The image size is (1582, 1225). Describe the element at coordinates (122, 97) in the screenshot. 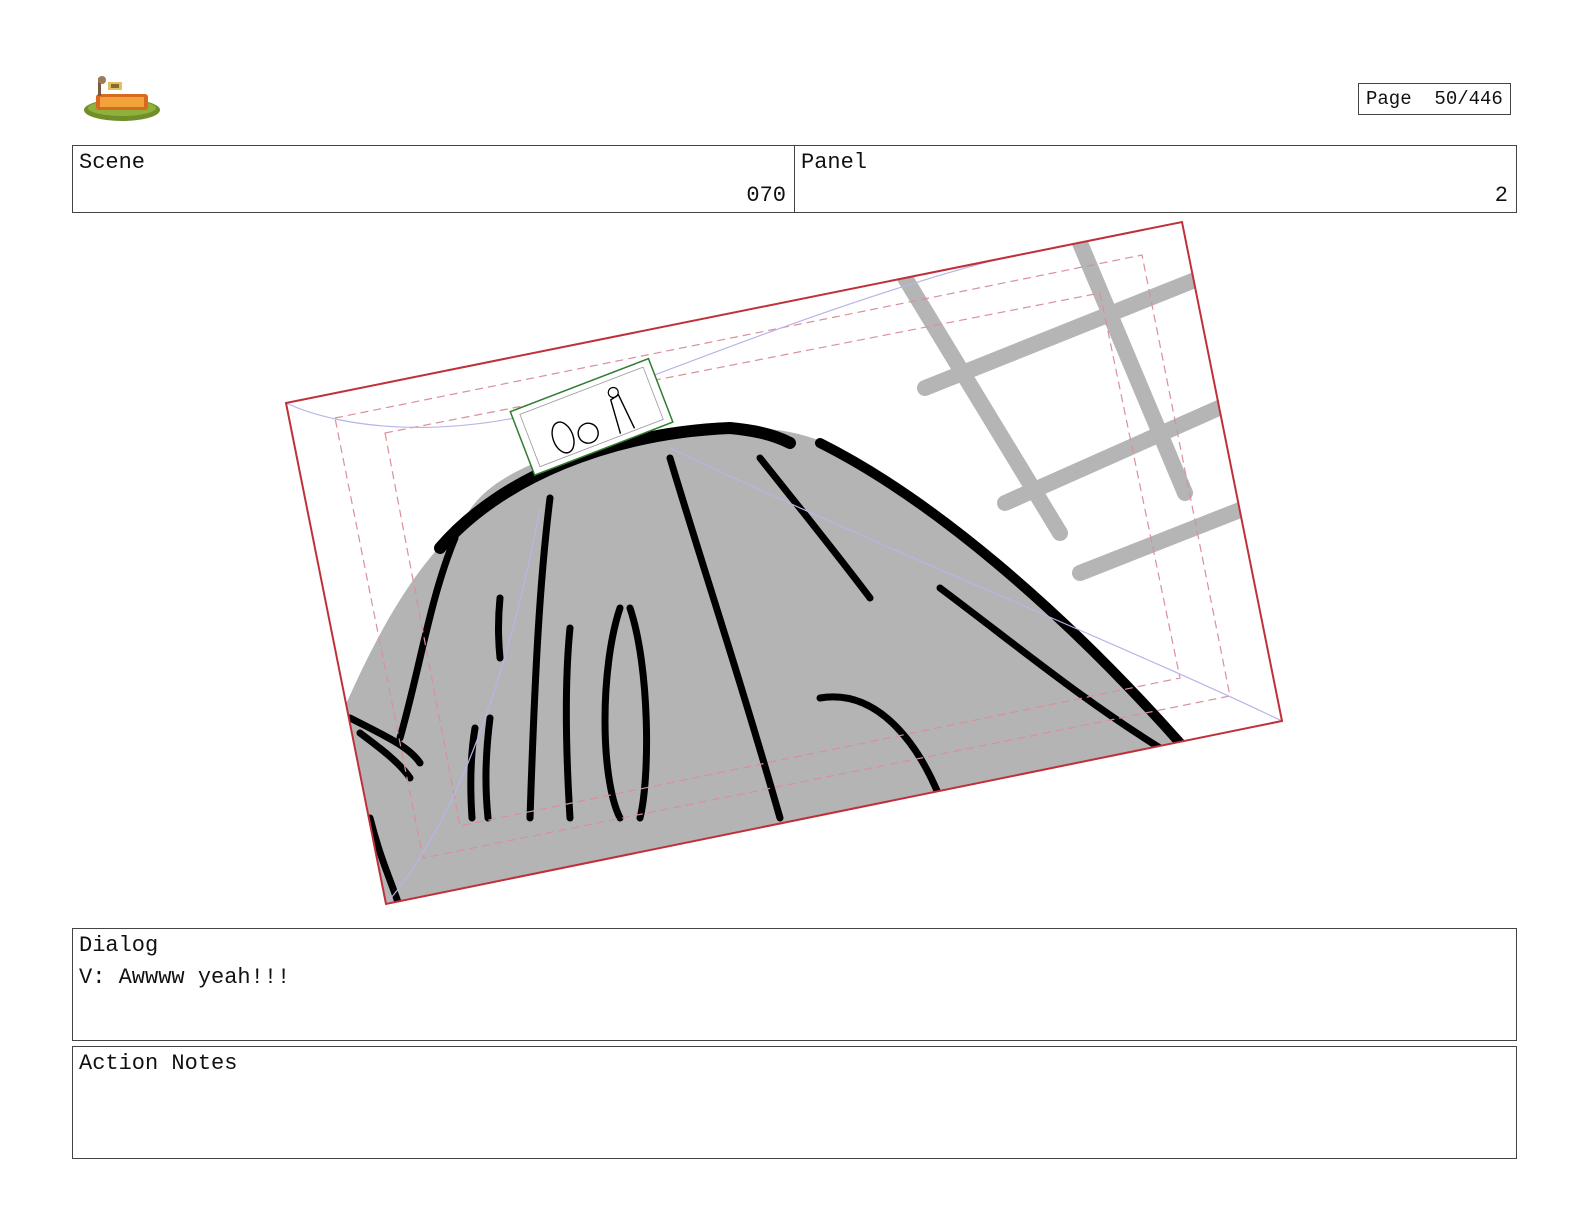

I see `show-logo-icon` at that location.